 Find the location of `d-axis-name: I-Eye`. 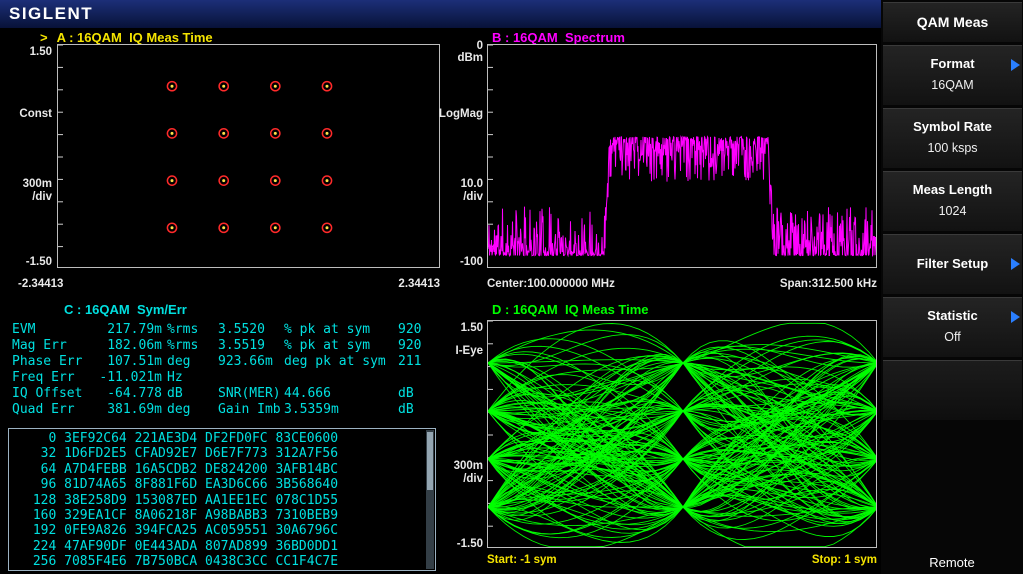

d-axis-name: I-Eye is located at coordinates (469, 351).